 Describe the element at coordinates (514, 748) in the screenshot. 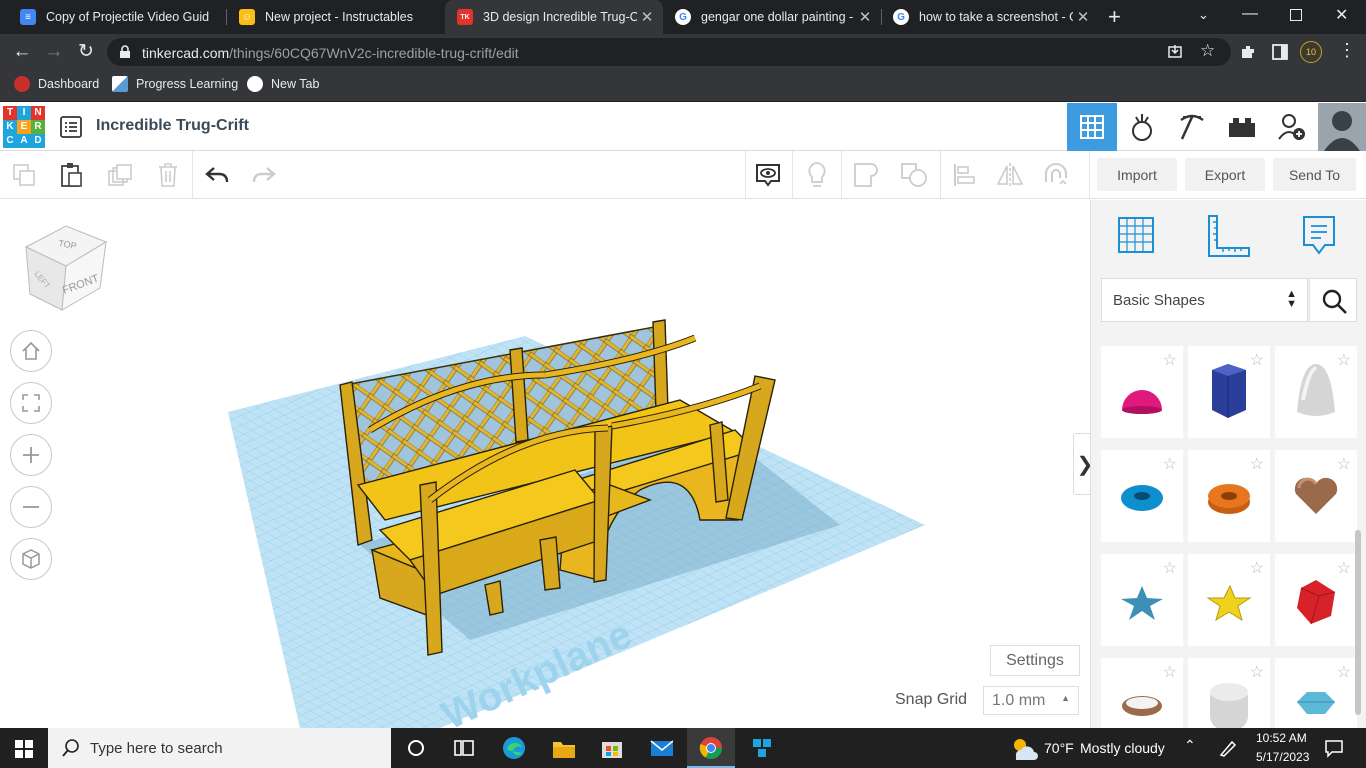

I see `edge-icon` at that location.